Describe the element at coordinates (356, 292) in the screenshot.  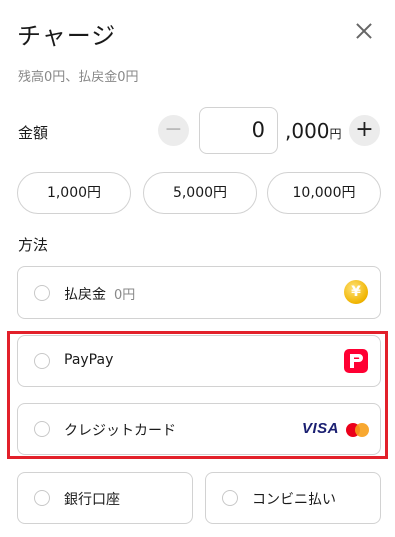
I see `yen-coin-icon: ¥` at that location.